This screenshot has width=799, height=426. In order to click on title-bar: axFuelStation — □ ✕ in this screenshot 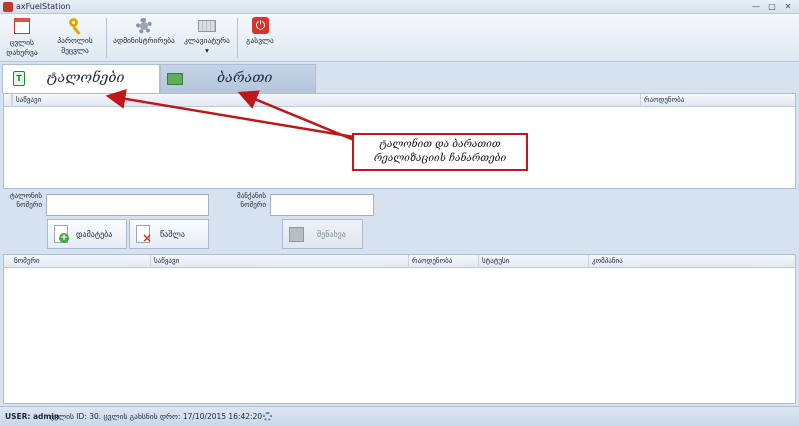, I will do `click(399, 7)`.